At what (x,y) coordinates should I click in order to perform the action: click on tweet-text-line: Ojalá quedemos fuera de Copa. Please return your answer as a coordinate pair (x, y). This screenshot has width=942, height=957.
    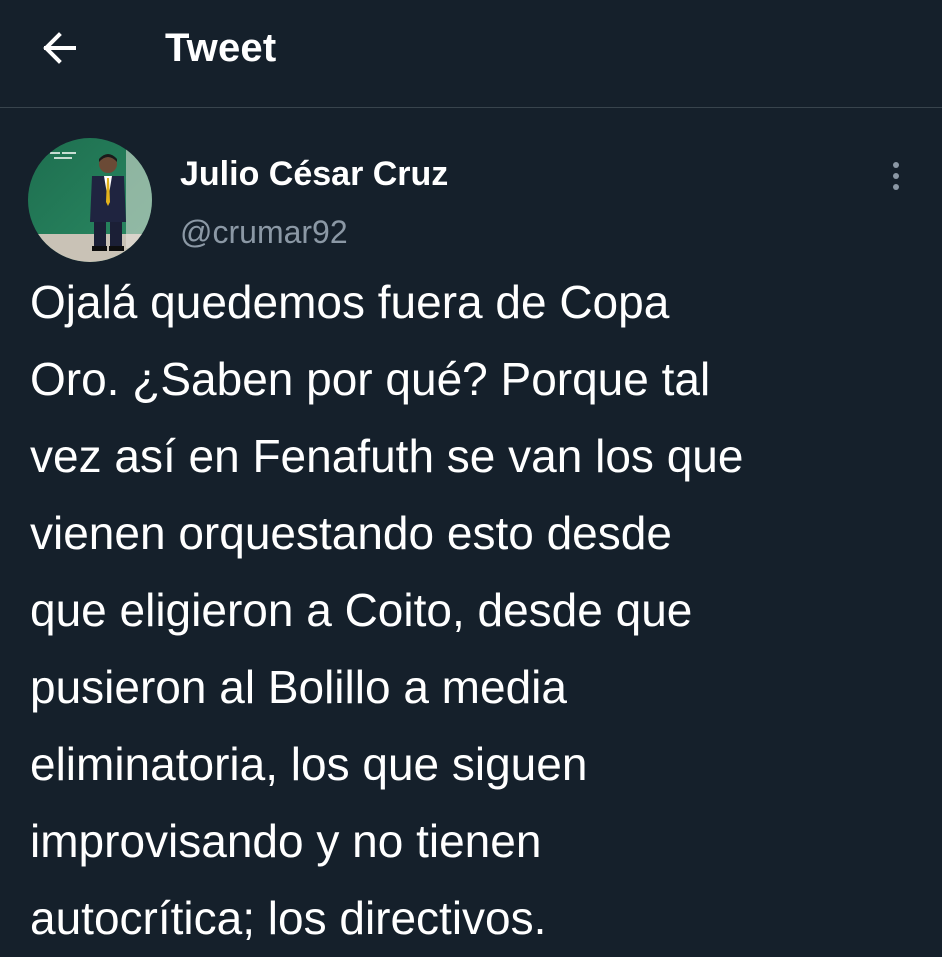
    Looking at the image, I should click on (350, 302).